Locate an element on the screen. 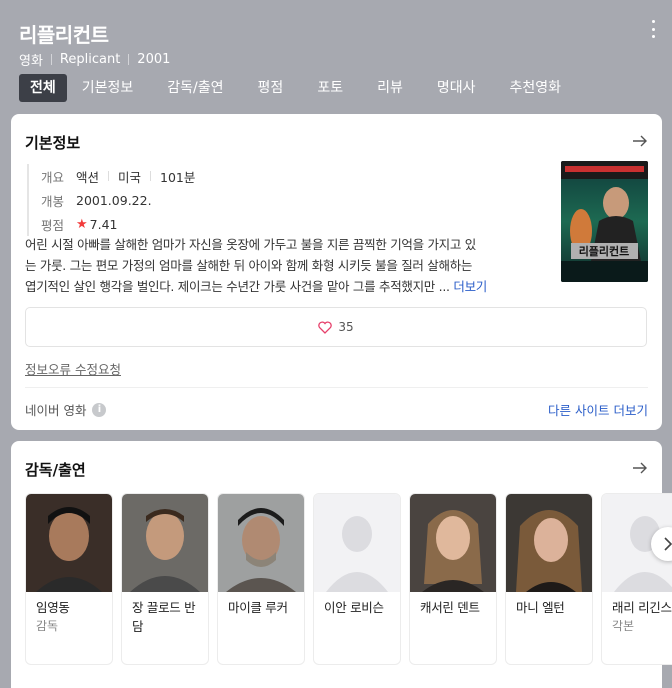 The image size is (672, 688). person-name: 이안 로비슨 is located at coordinates (354, 607).